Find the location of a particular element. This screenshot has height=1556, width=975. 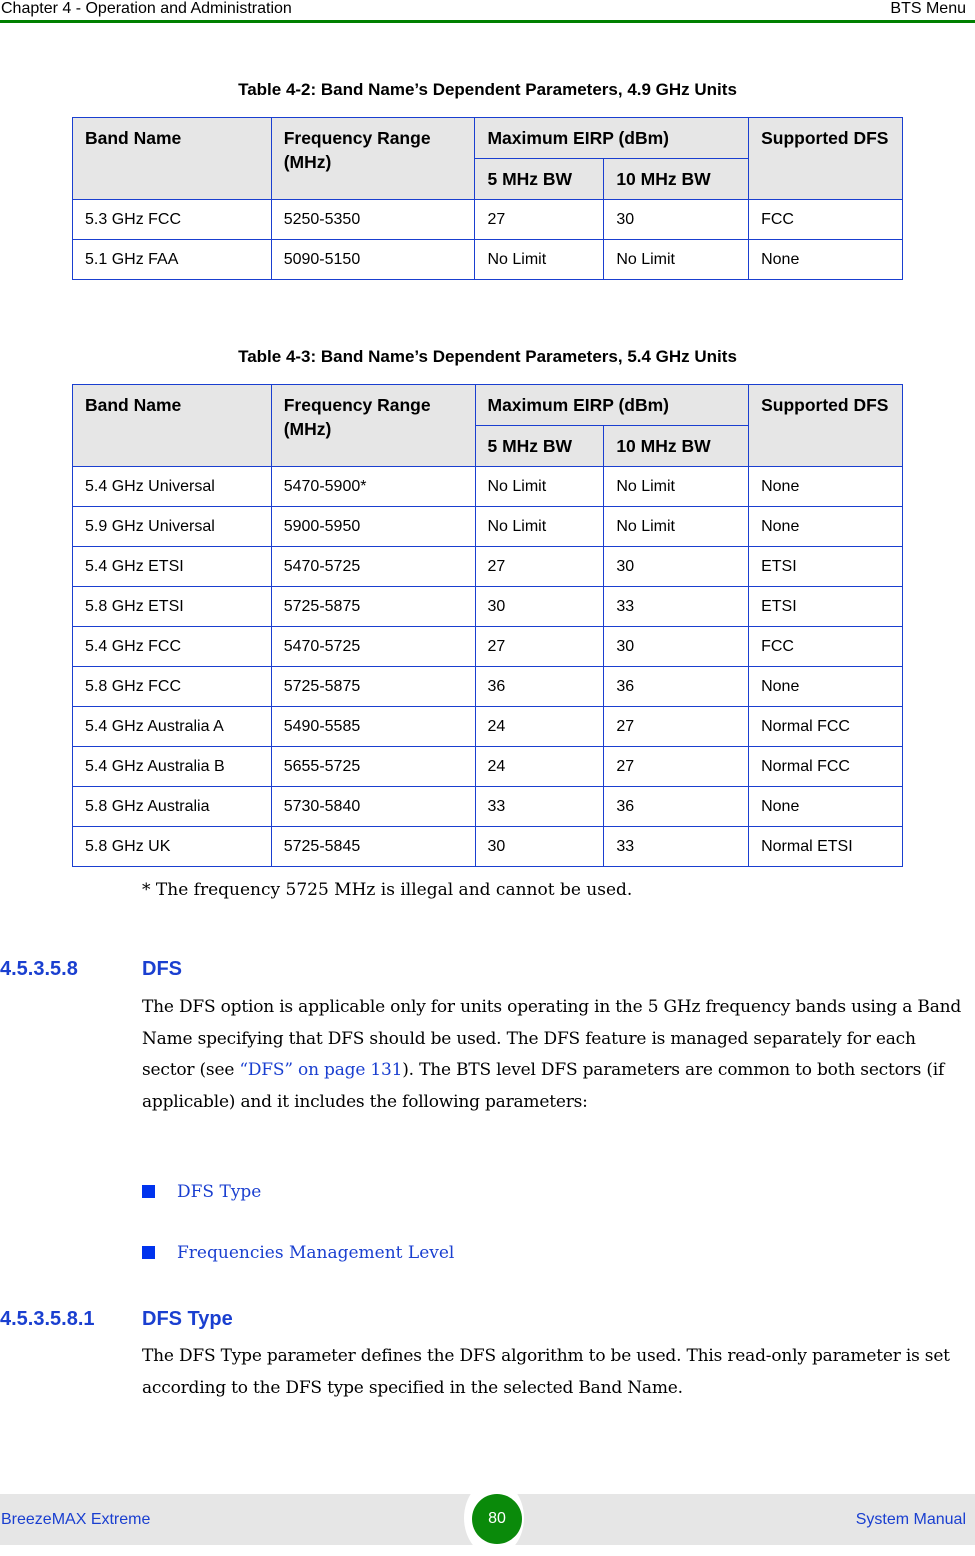

header-supported-dfs: Supported DFS is located at coordinates (825, 425).